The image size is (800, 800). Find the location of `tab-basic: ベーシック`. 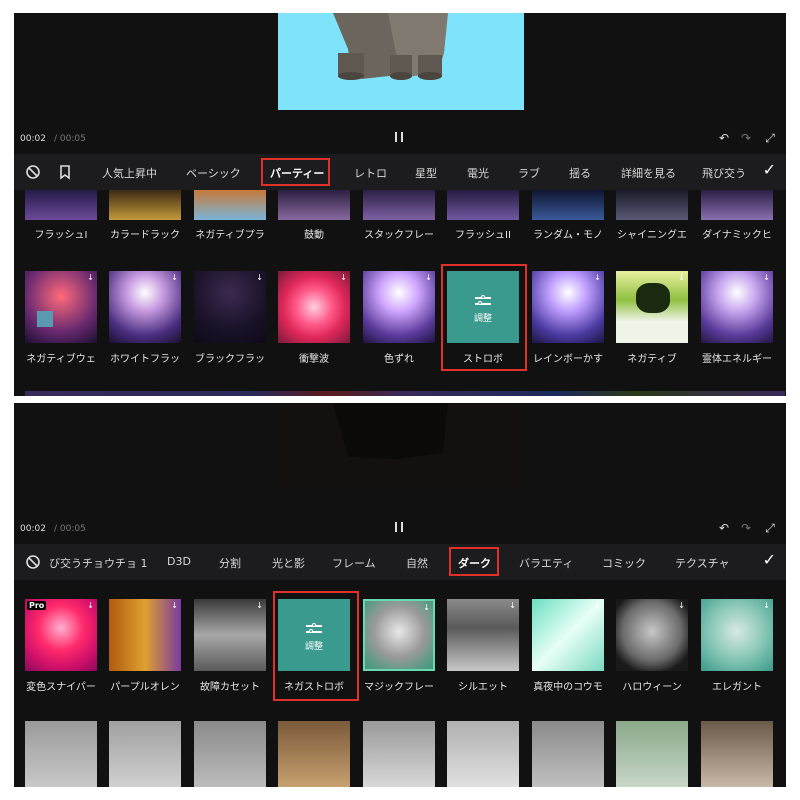

tab-basic: ベーシック is located at coordinates (213, 173).